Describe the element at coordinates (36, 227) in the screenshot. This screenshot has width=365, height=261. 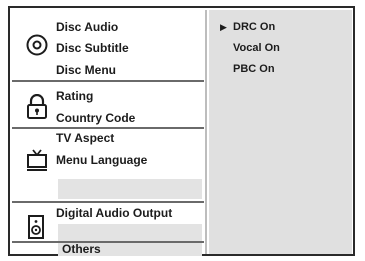
I see `speaker-icon` at that location.